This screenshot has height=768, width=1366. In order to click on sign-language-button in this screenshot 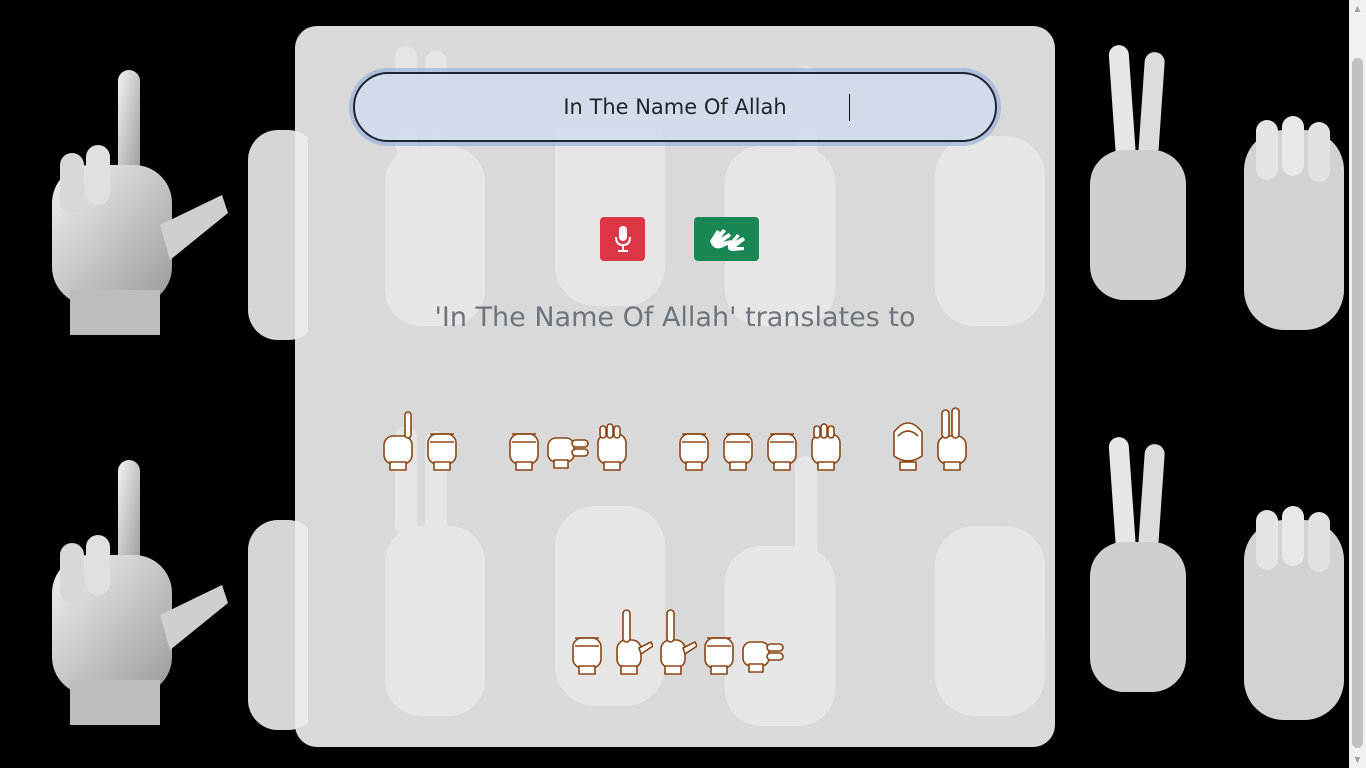, I will do `click(726, 239)`.